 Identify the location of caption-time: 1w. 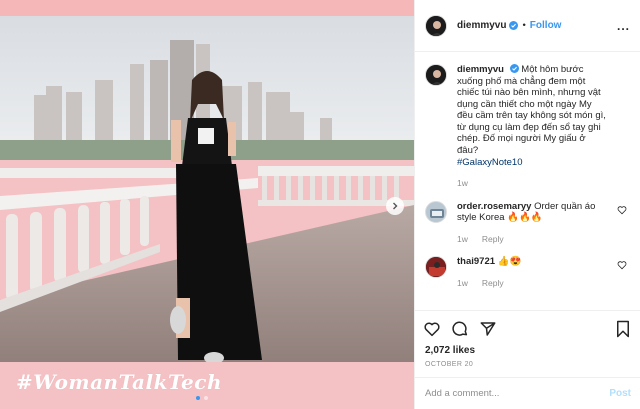
(462, 183).